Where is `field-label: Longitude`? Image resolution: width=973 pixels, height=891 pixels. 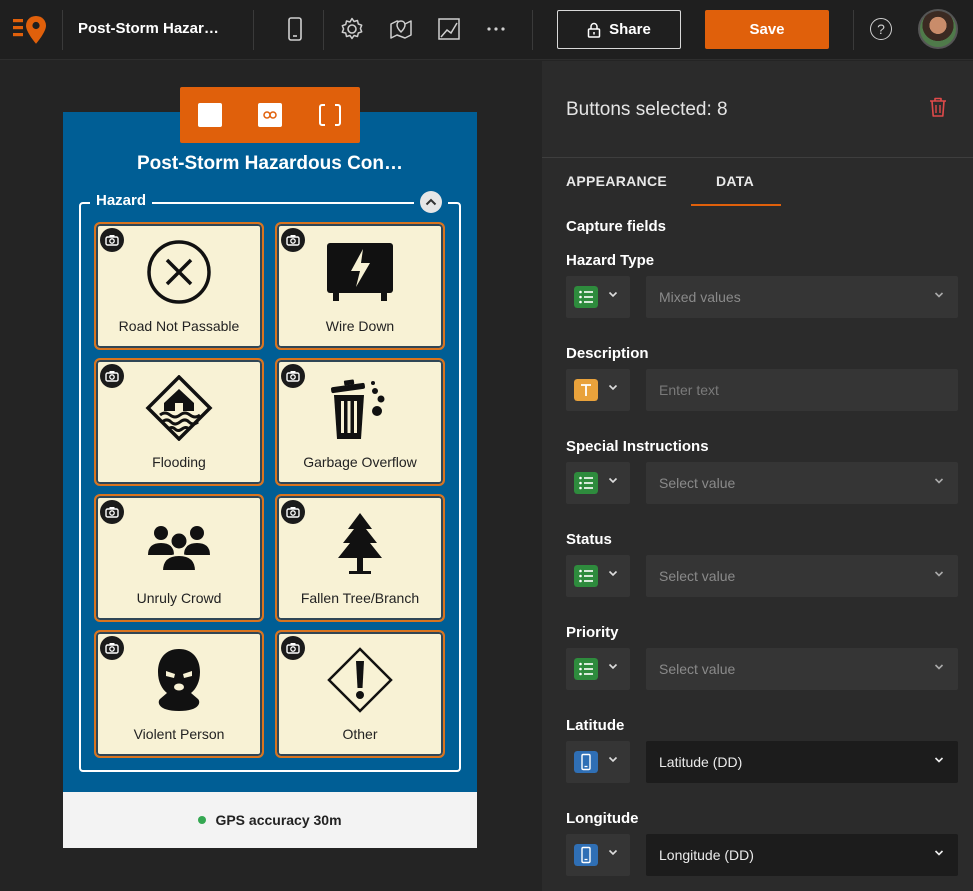
field-label: Longitude is located at coordinates (602, 818).